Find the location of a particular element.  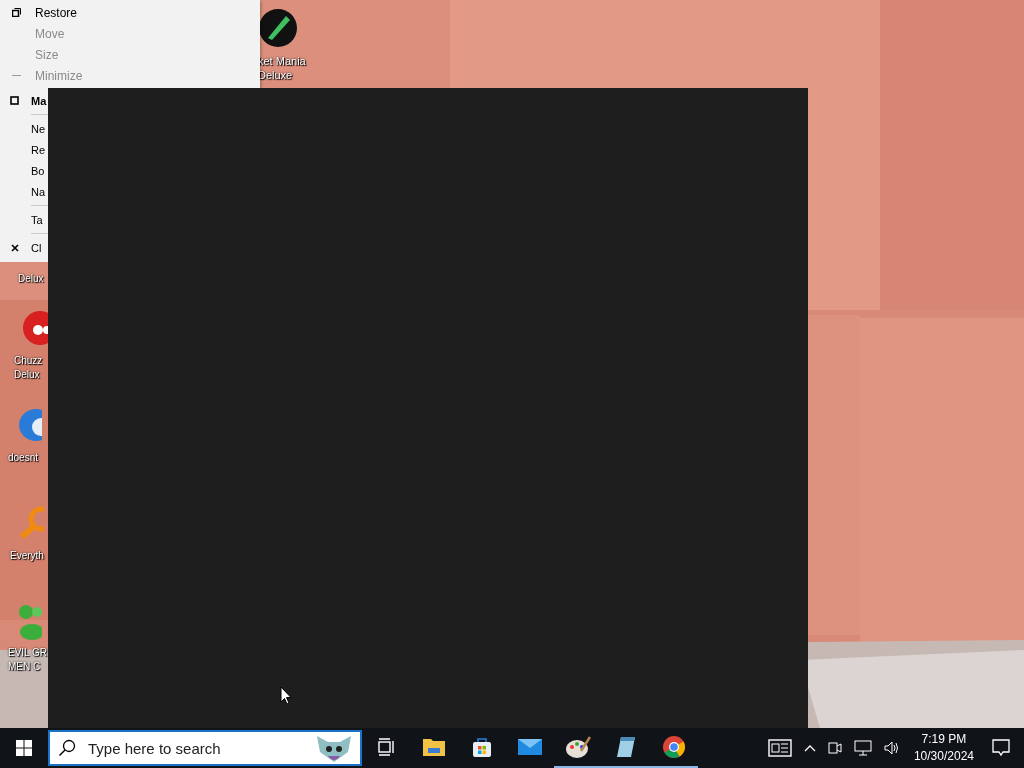

restore-icon is located at coordinates (16, 12).